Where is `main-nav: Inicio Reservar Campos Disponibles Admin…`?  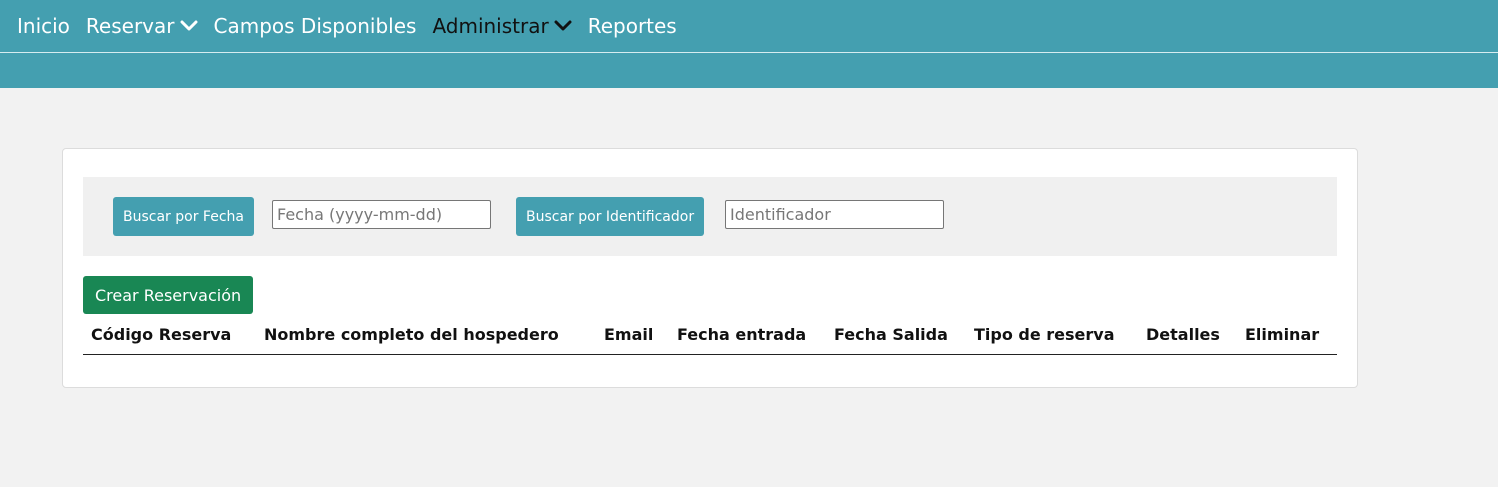
main-nav: Inicio Reservar Campos Disponibles Admin… is located at coordinates (346, 26).